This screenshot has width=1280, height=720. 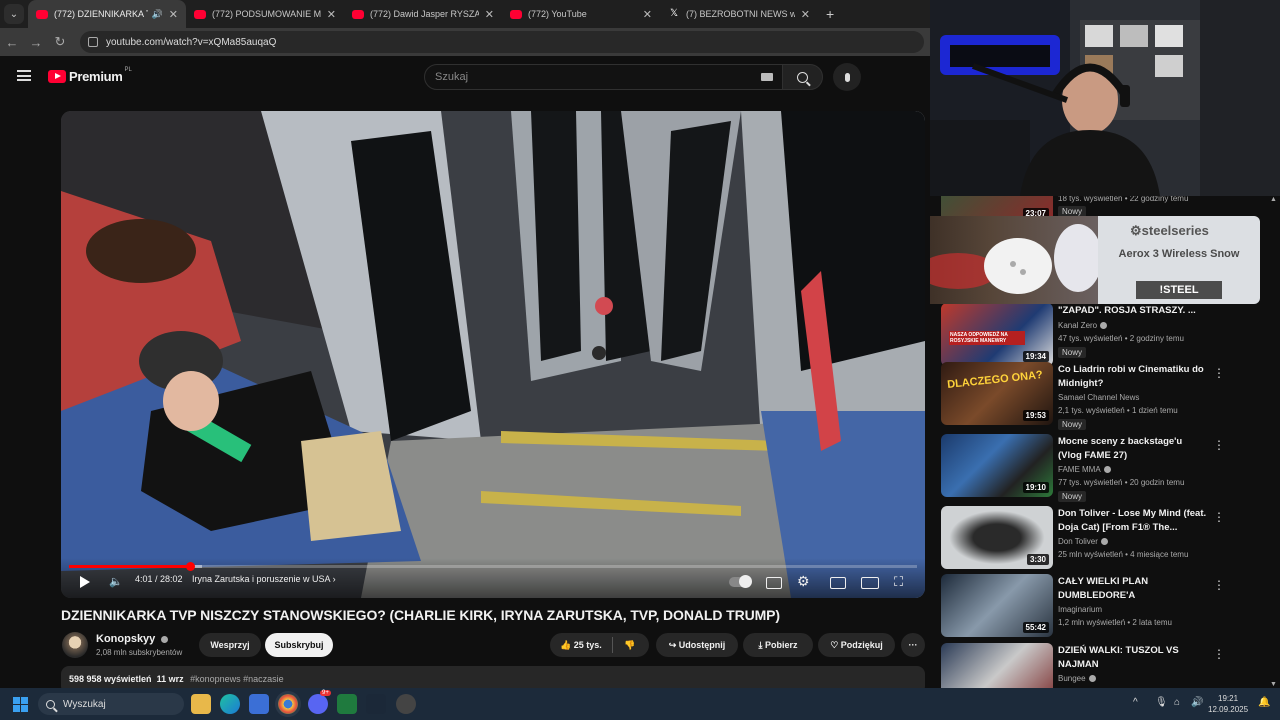 What do you see at coordinates (90, 75) in the screenshot?
I see `youtube-logo: Premium PL` at bounding box center [90, 75].